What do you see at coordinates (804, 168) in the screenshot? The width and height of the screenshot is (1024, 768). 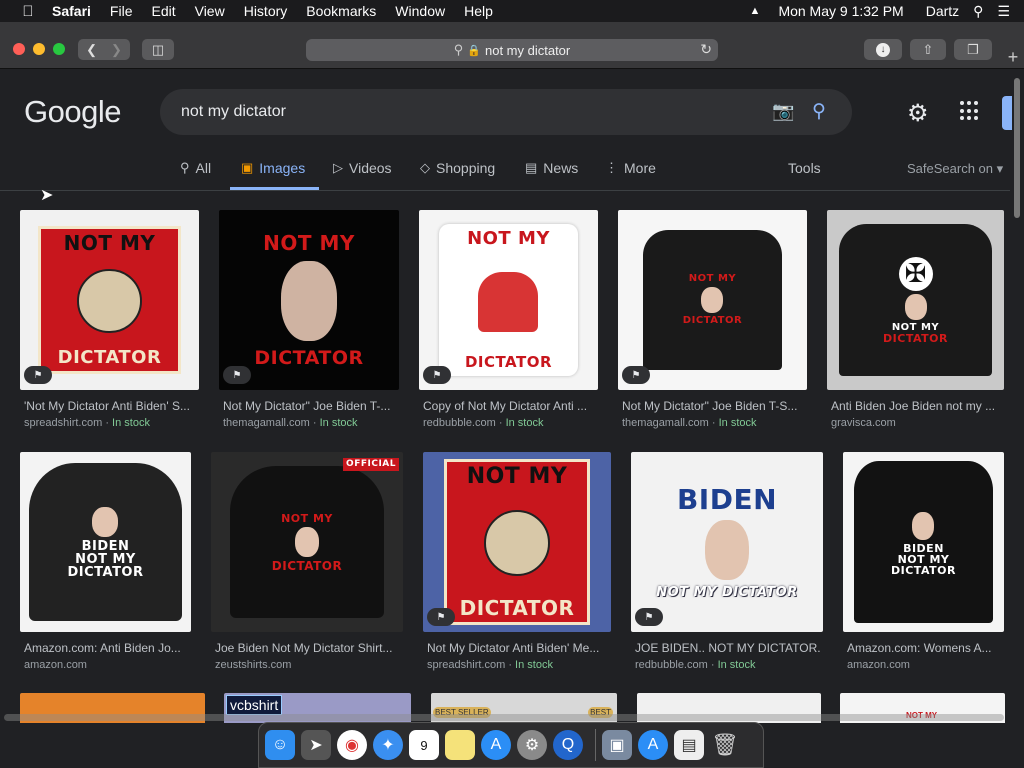 I see `tools-button: Tools` at bounding box center [804, 168].